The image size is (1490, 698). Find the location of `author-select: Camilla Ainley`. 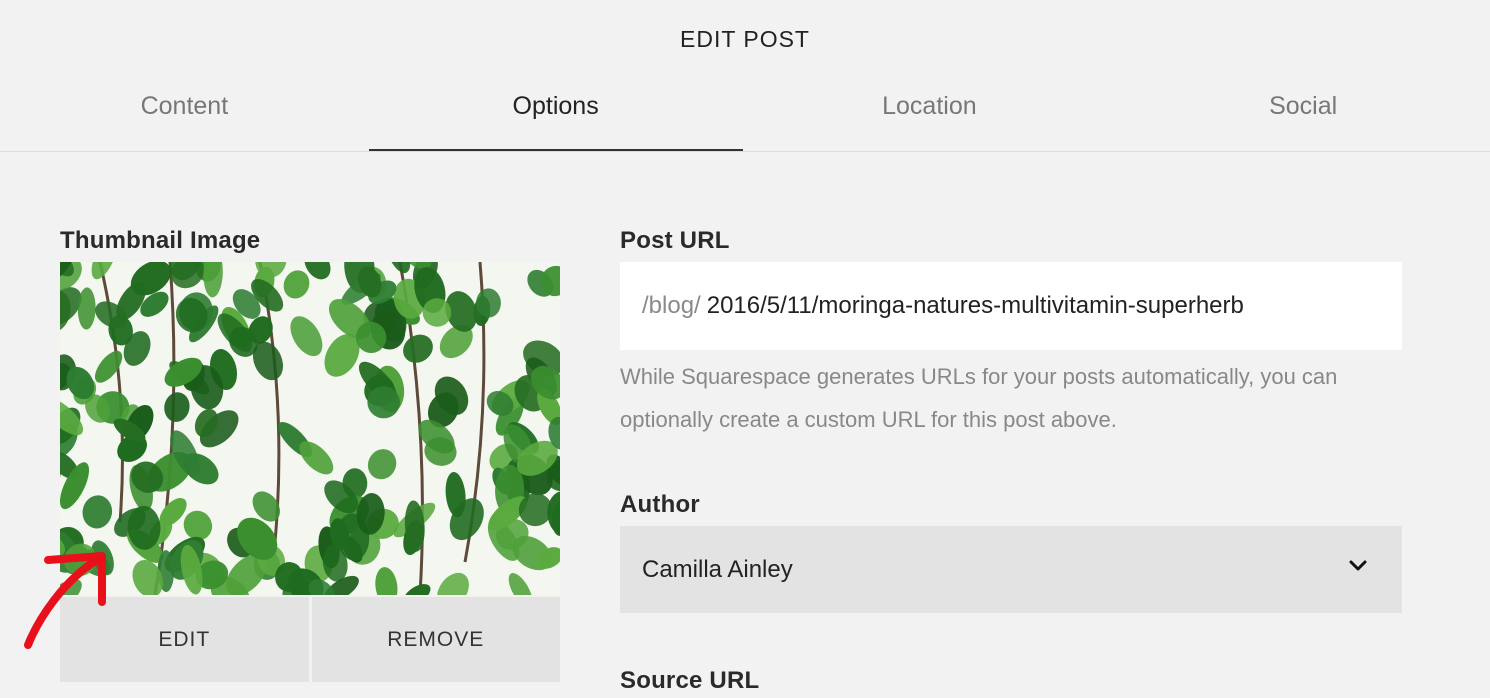

author-select: Camilla Ainley is located at coordinates (1011, 569).